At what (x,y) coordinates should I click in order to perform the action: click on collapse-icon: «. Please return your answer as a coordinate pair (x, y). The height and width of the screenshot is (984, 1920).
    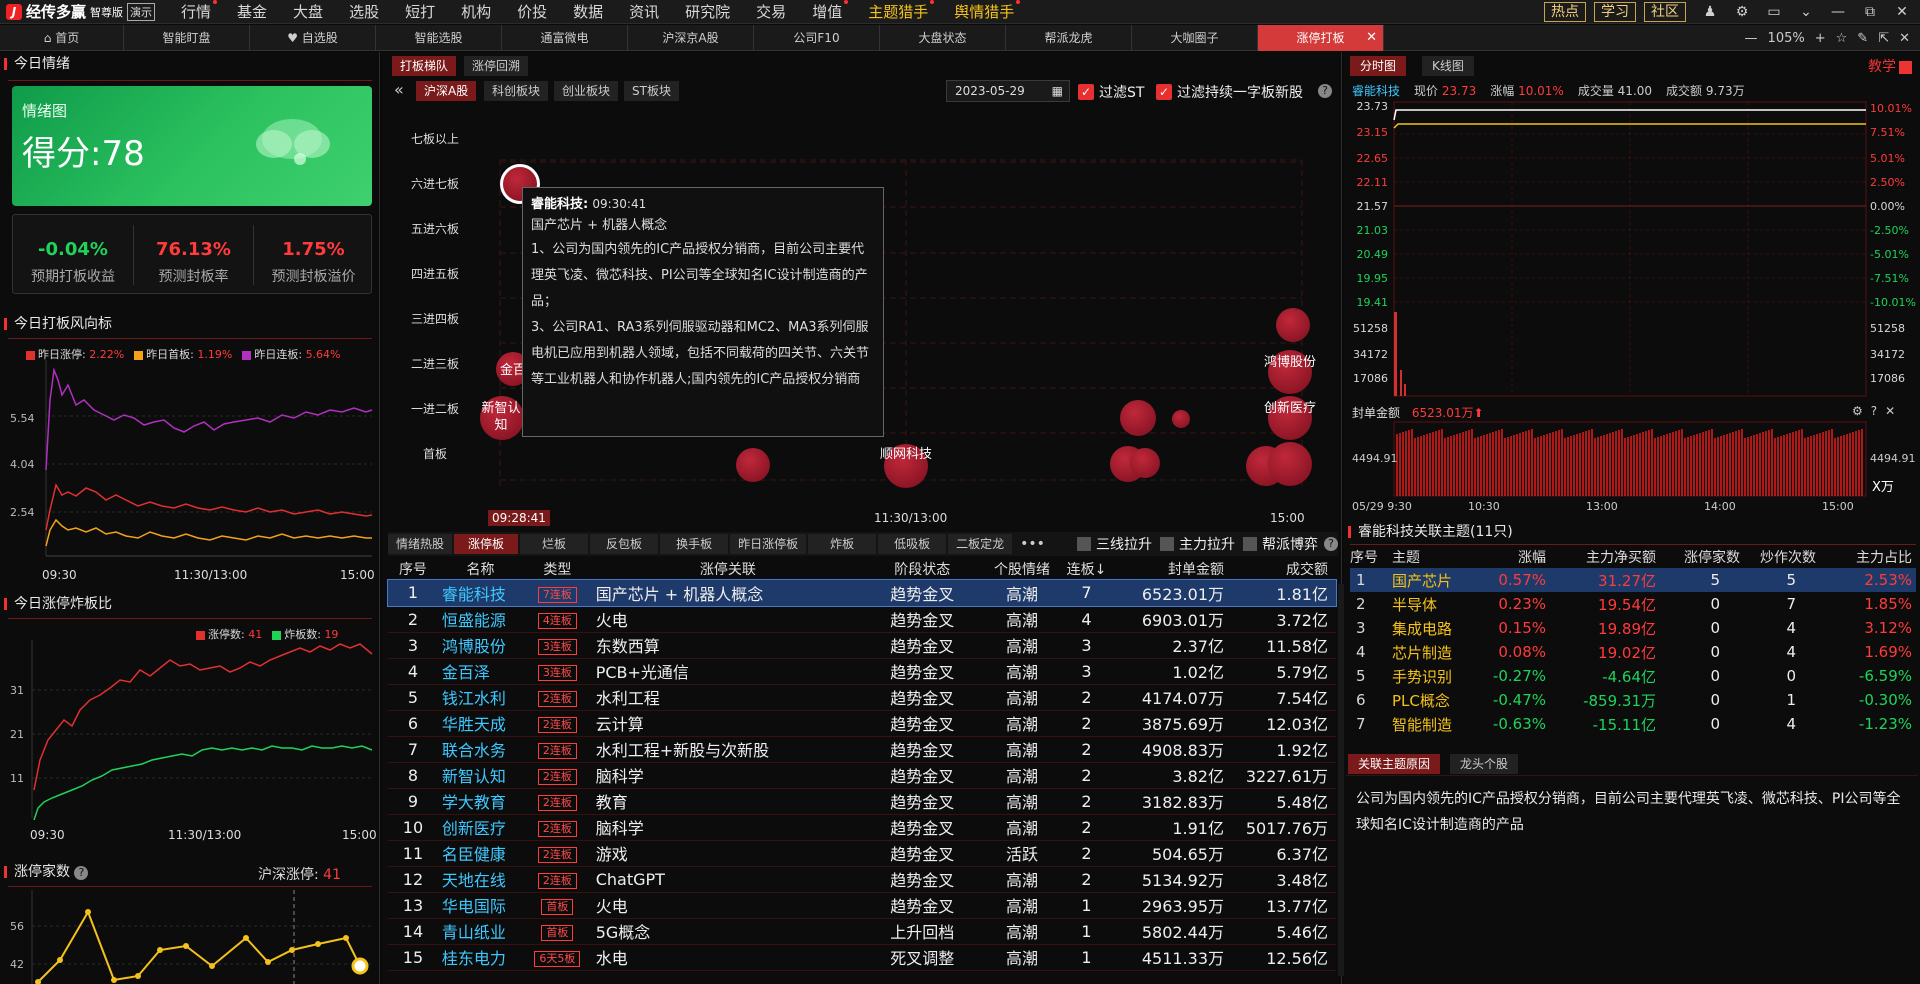
    Looking at the image, I should click on (399, 89).